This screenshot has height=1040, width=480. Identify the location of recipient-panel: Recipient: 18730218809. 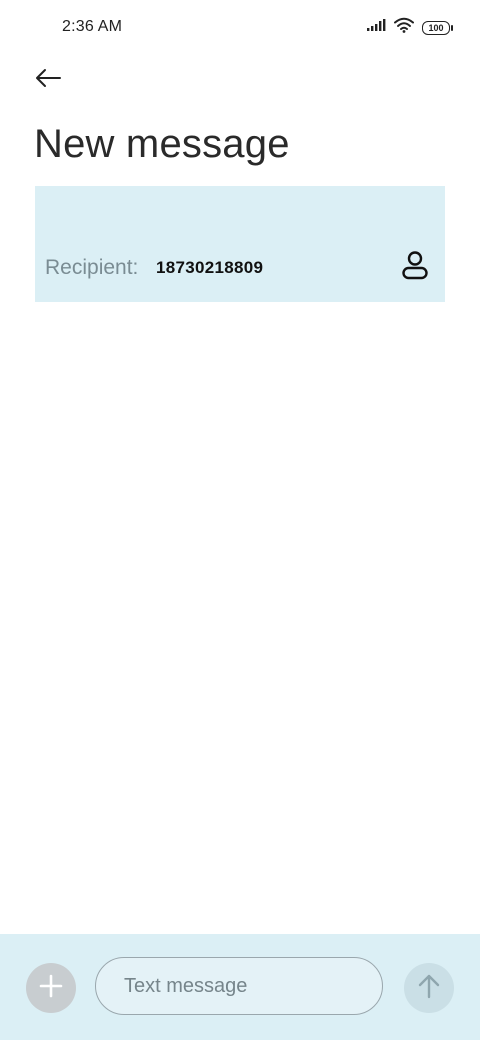
(240, 244).